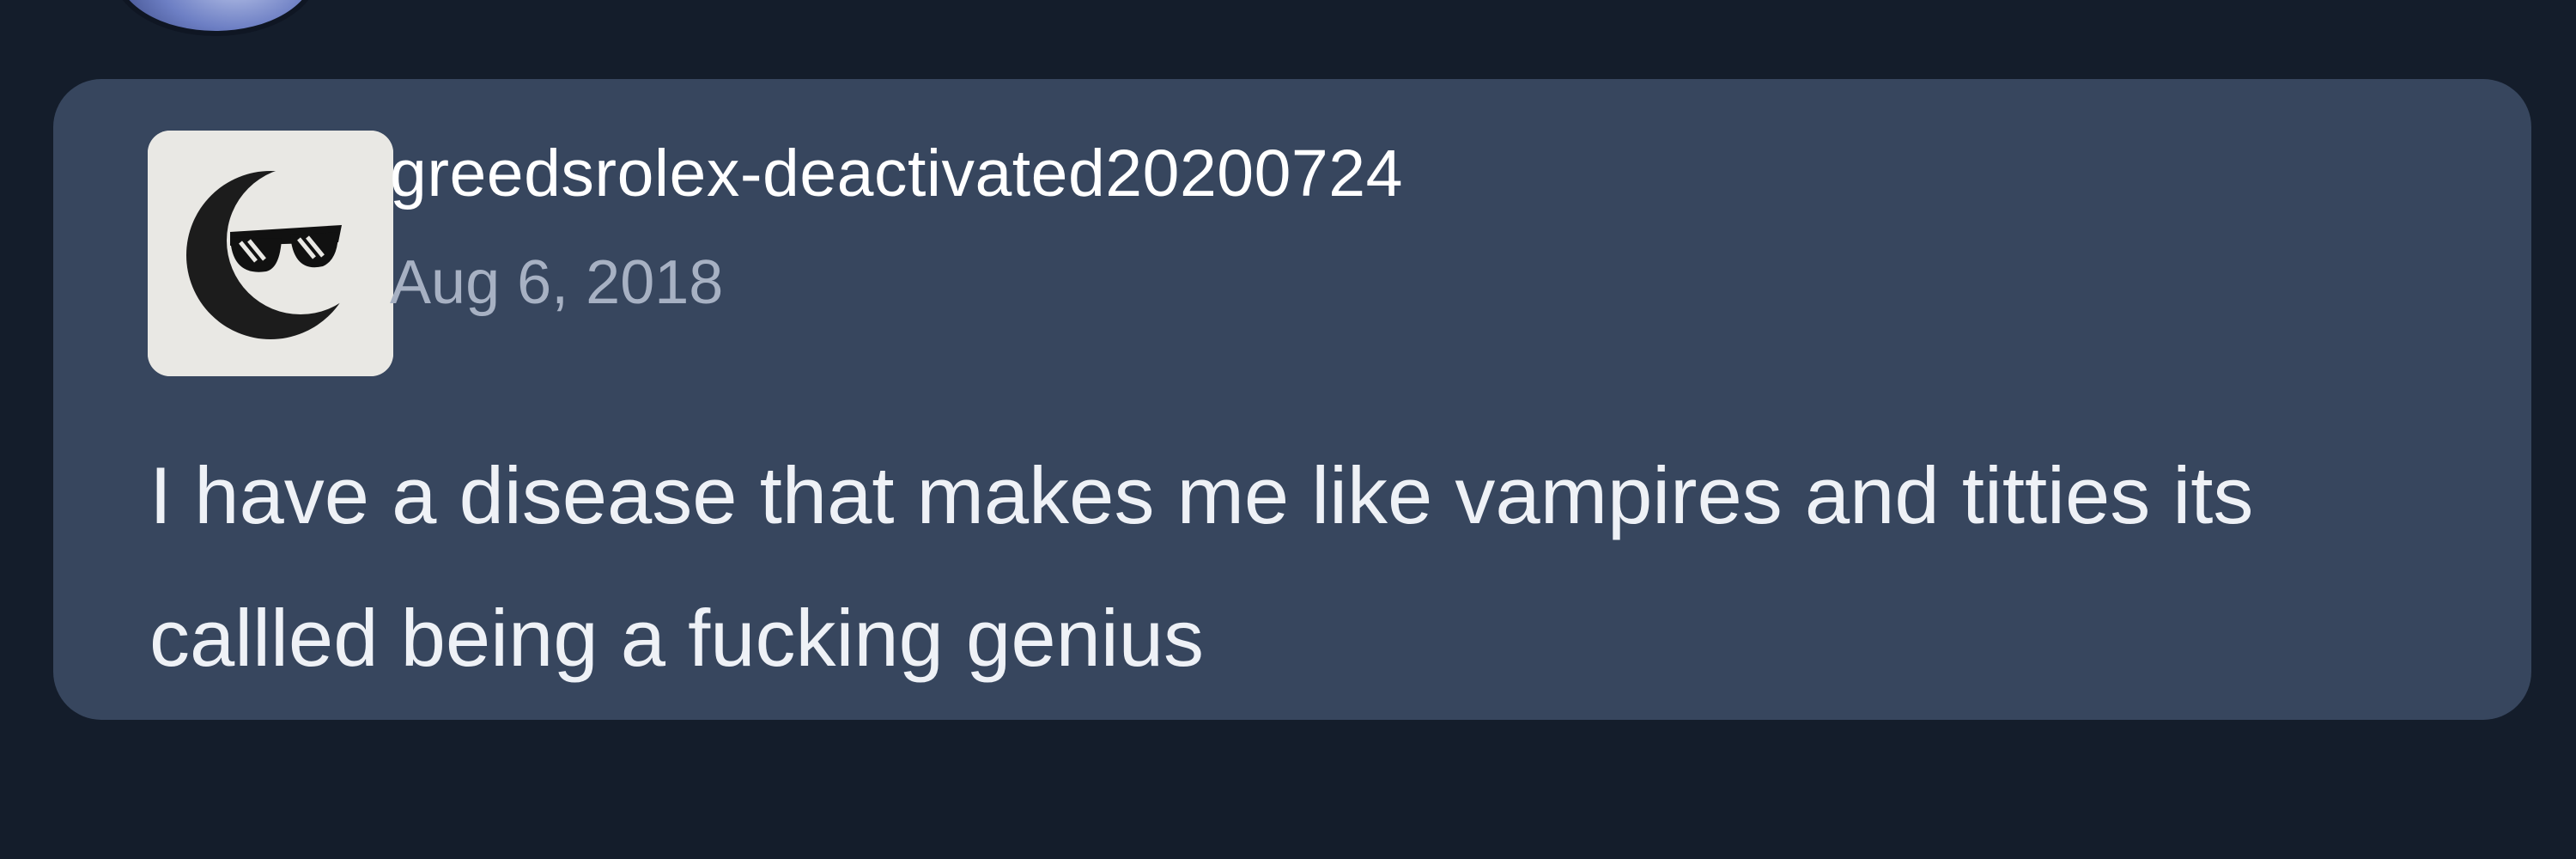 The height and width of the screenshot is (859, 2576). I want to click on previous-post-avatar-icon, so click(215, 18).